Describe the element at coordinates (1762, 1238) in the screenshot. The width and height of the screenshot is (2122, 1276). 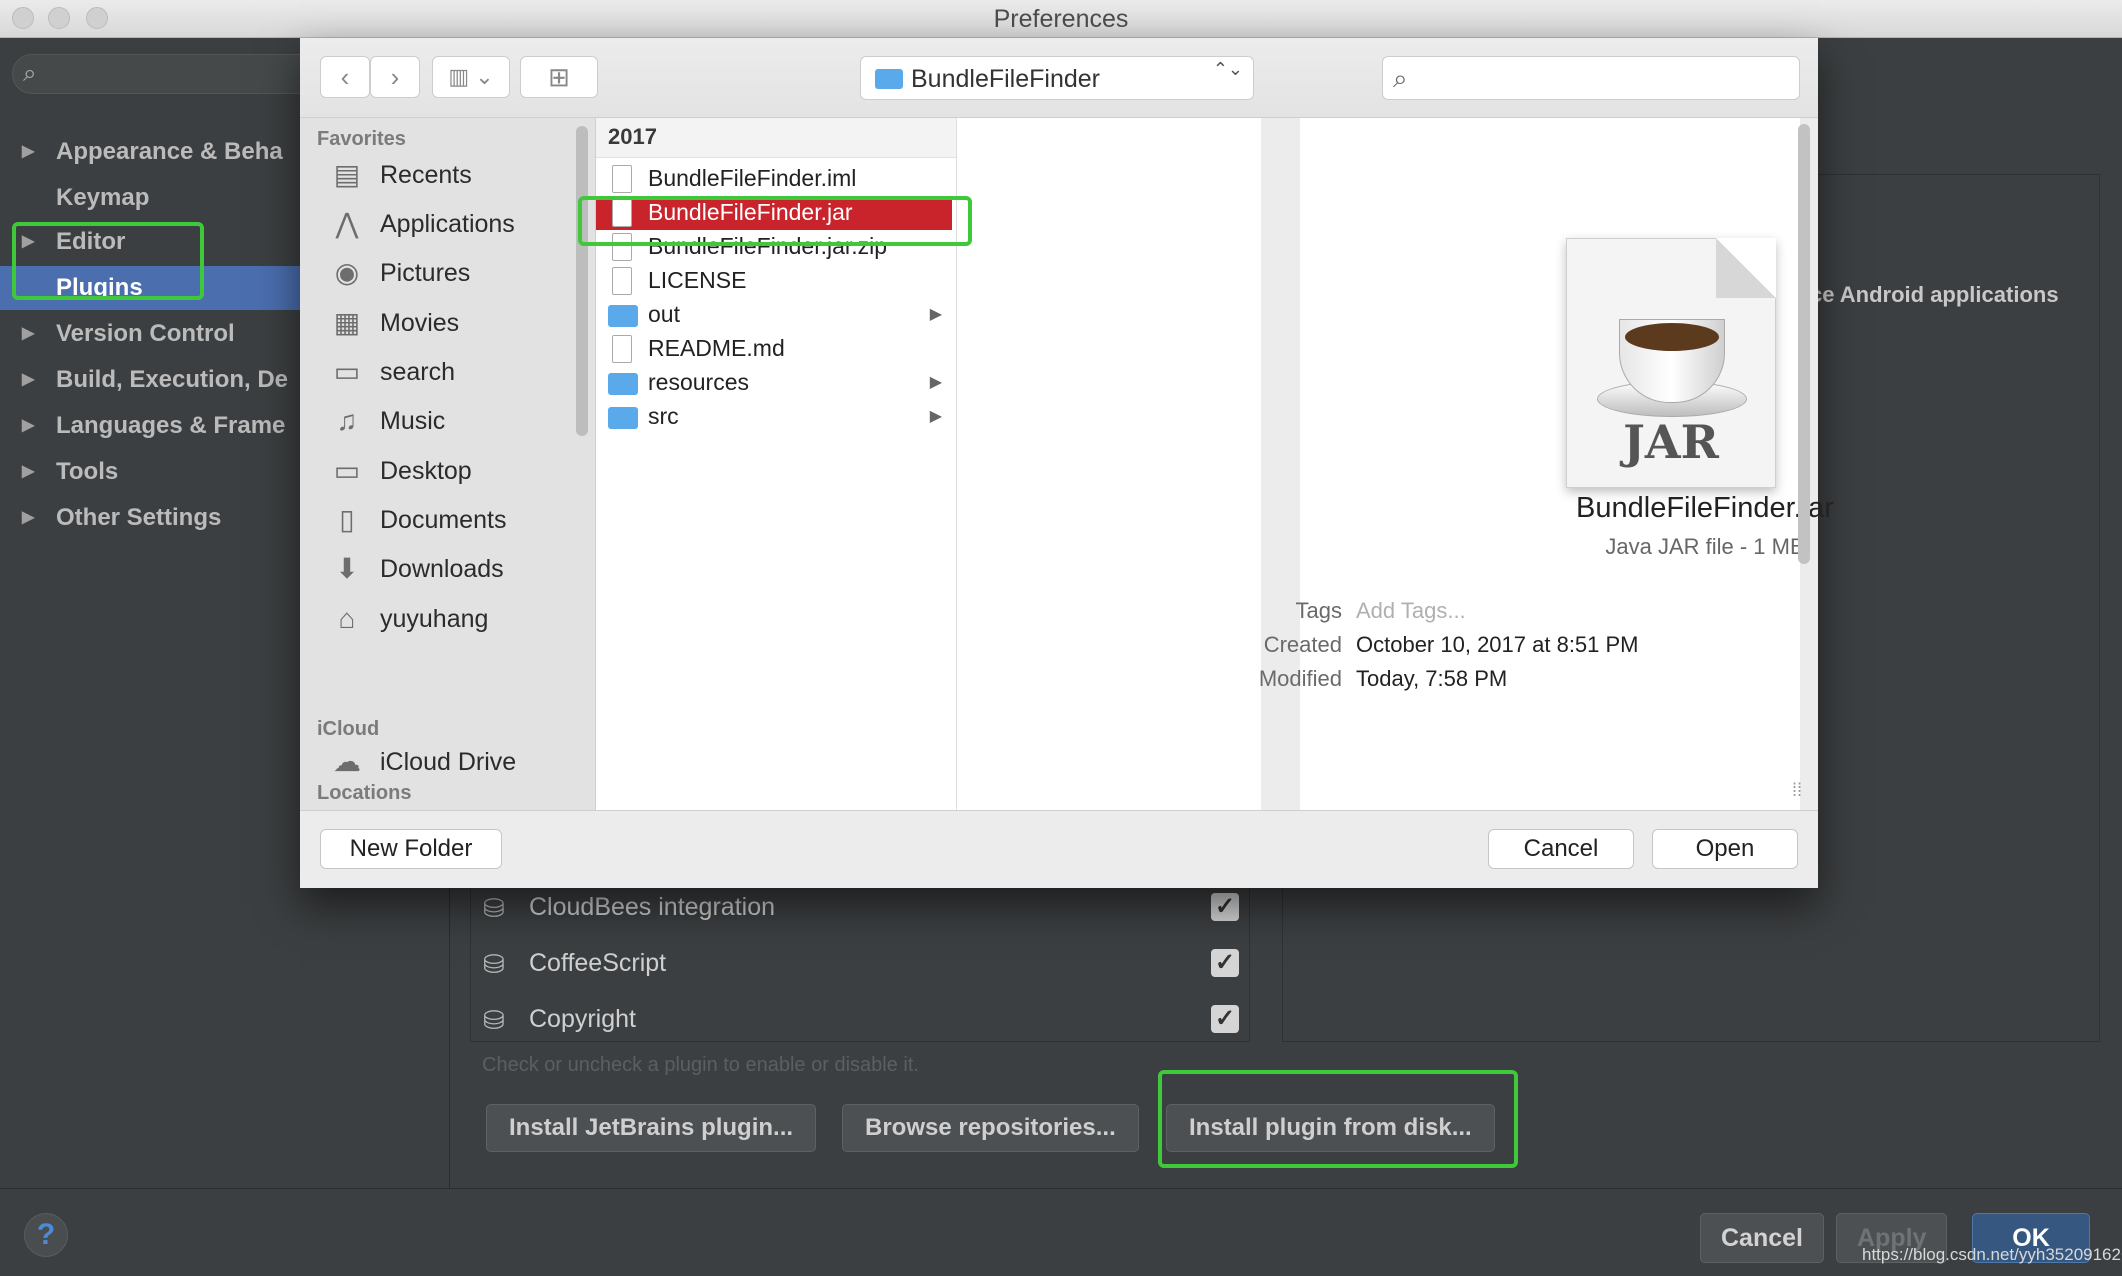
I see `cancel-button: Cancel` at that location.